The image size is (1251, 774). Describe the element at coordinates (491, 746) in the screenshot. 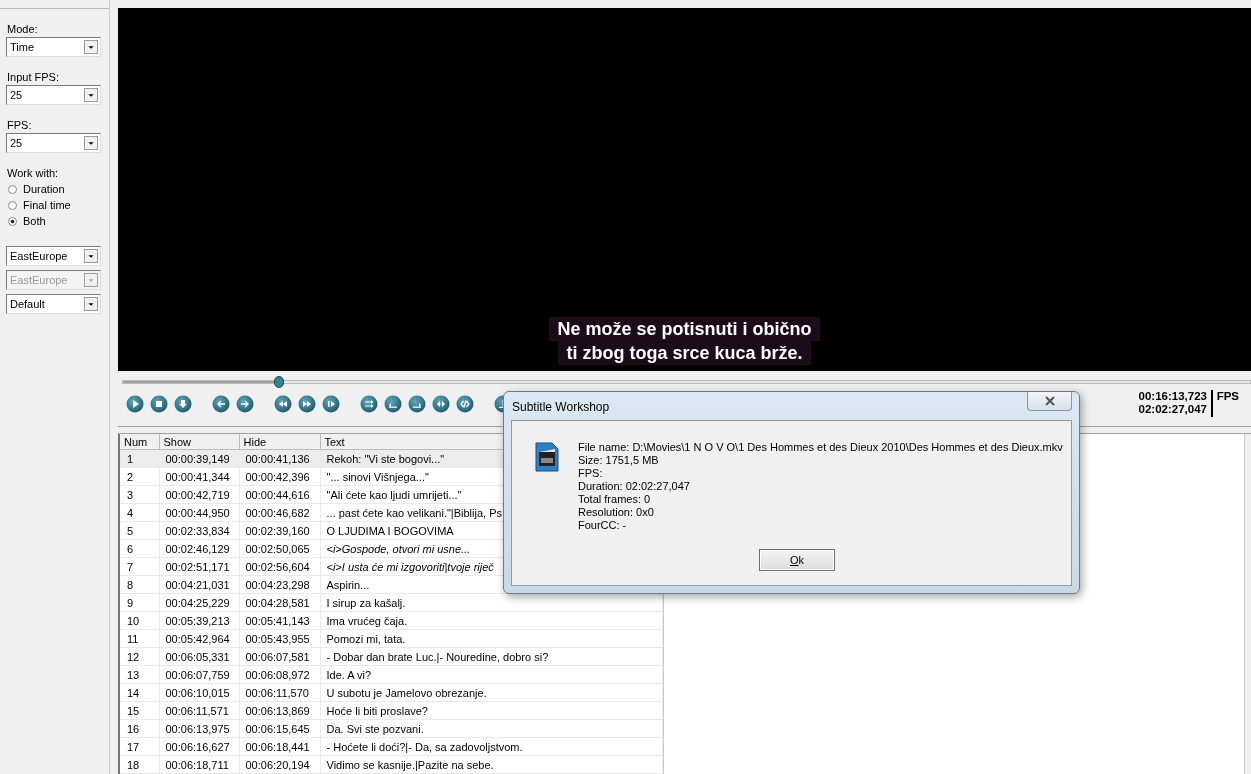

I see `table-cell: - Hoćete li doći?|- Da, sa zadovoljstvom.` at that location.